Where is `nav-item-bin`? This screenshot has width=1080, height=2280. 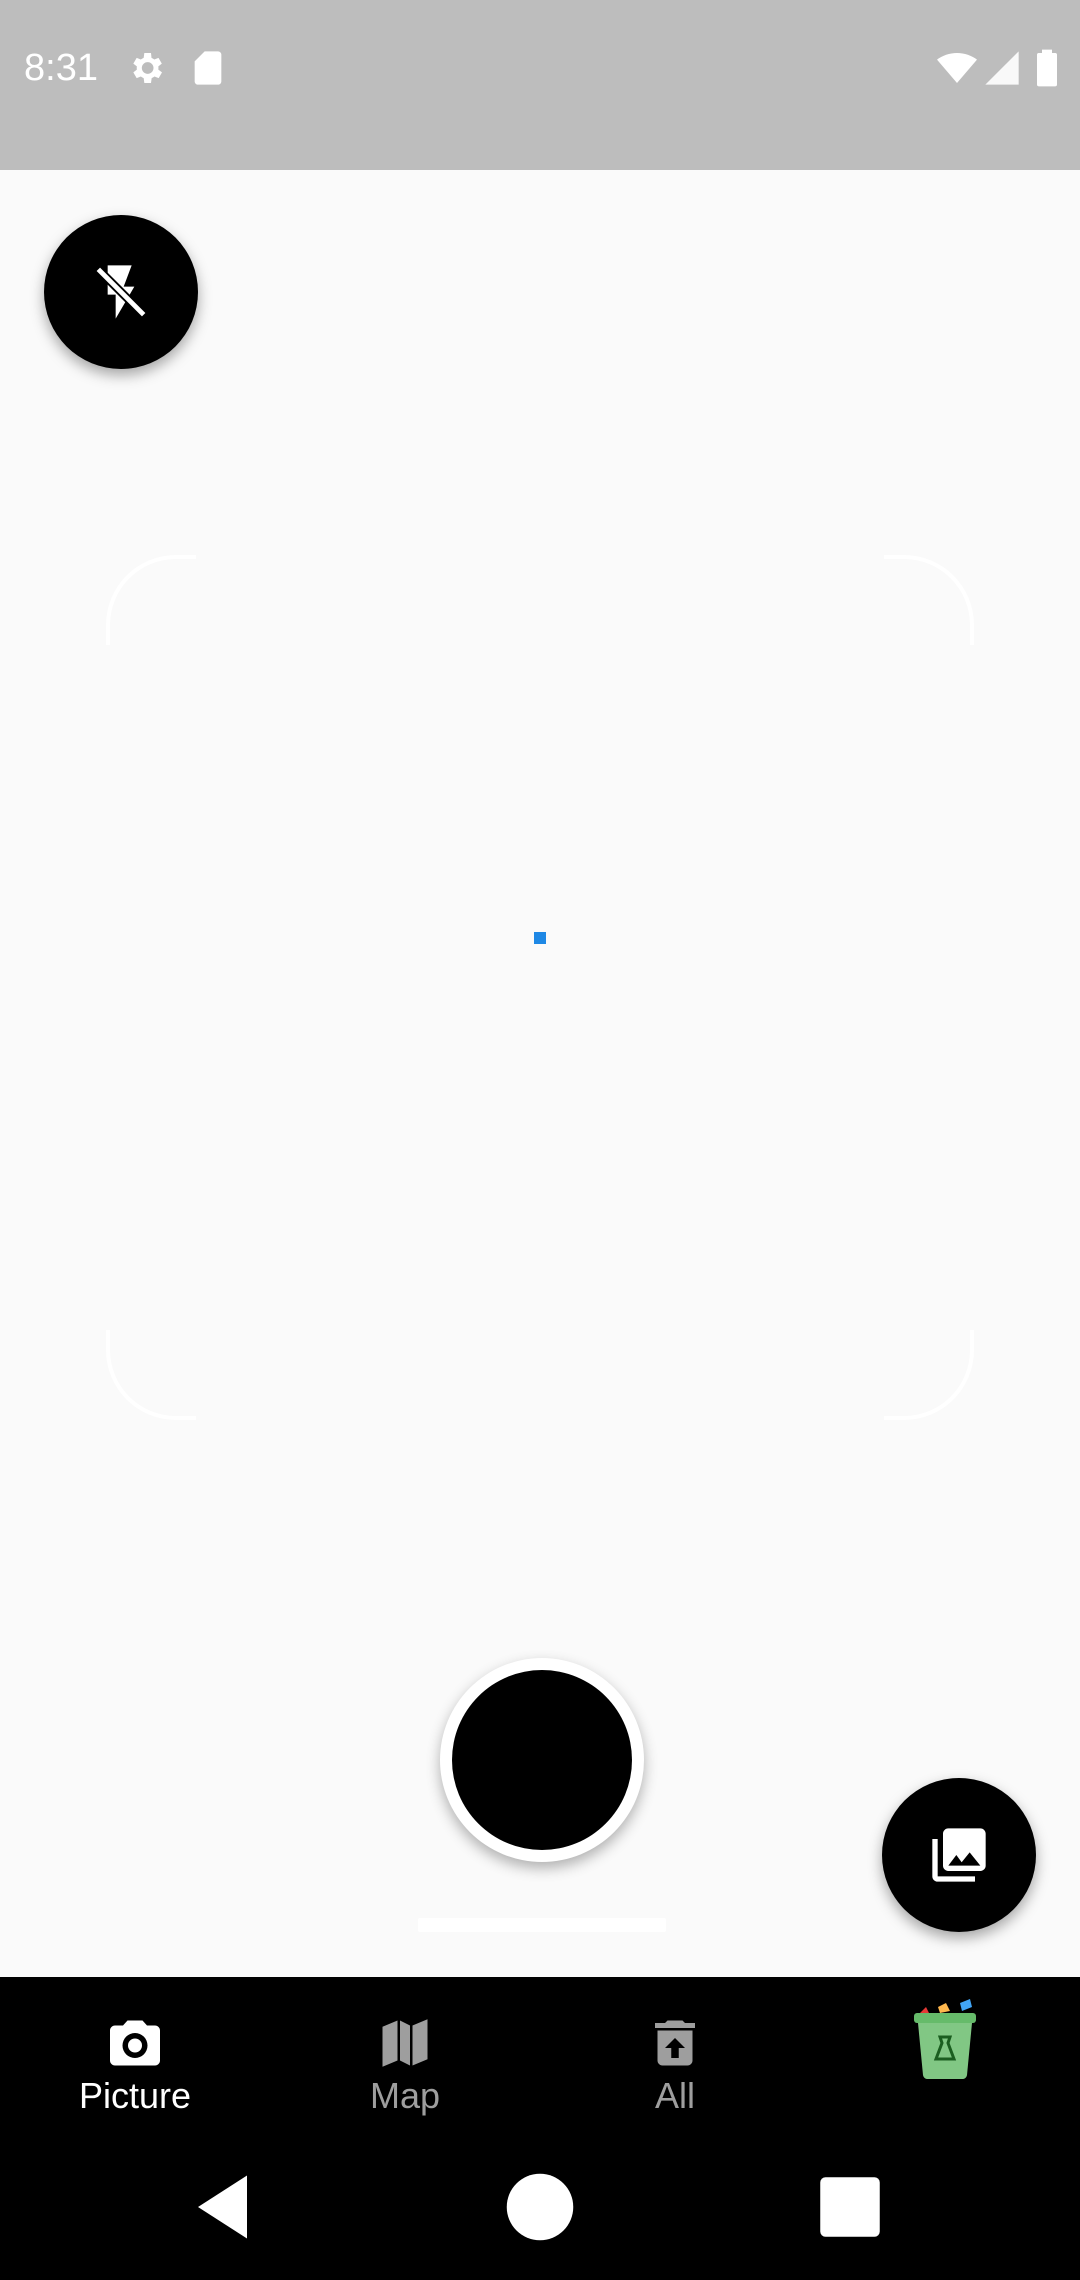 nav-item-bin is located at coordinates (945, 2056).